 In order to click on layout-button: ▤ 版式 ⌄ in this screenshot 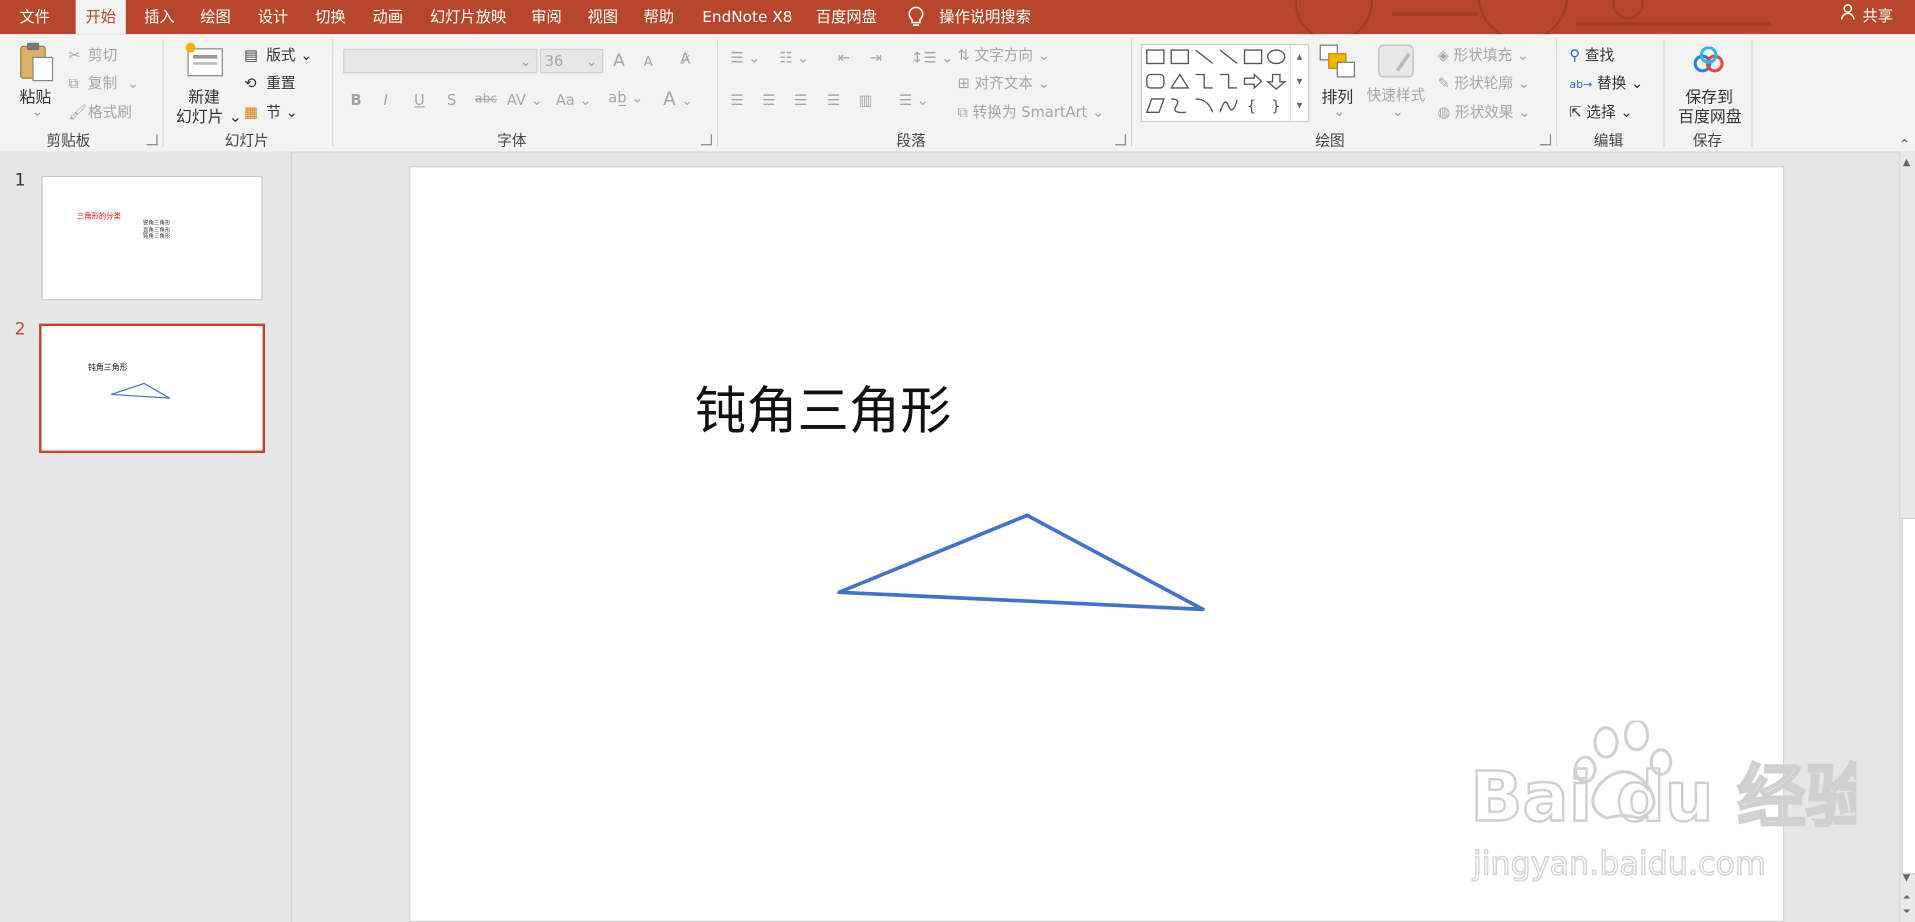, I will do `click(278, 54)`.